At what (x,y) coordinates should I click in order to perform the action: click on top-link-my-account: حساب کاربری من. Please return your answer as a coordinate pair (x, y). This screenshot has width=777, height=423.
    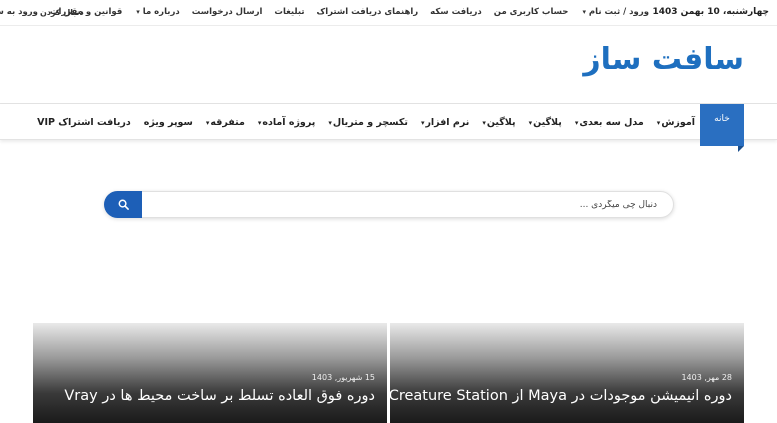
    Looking at the image, I should click on (531, 12).